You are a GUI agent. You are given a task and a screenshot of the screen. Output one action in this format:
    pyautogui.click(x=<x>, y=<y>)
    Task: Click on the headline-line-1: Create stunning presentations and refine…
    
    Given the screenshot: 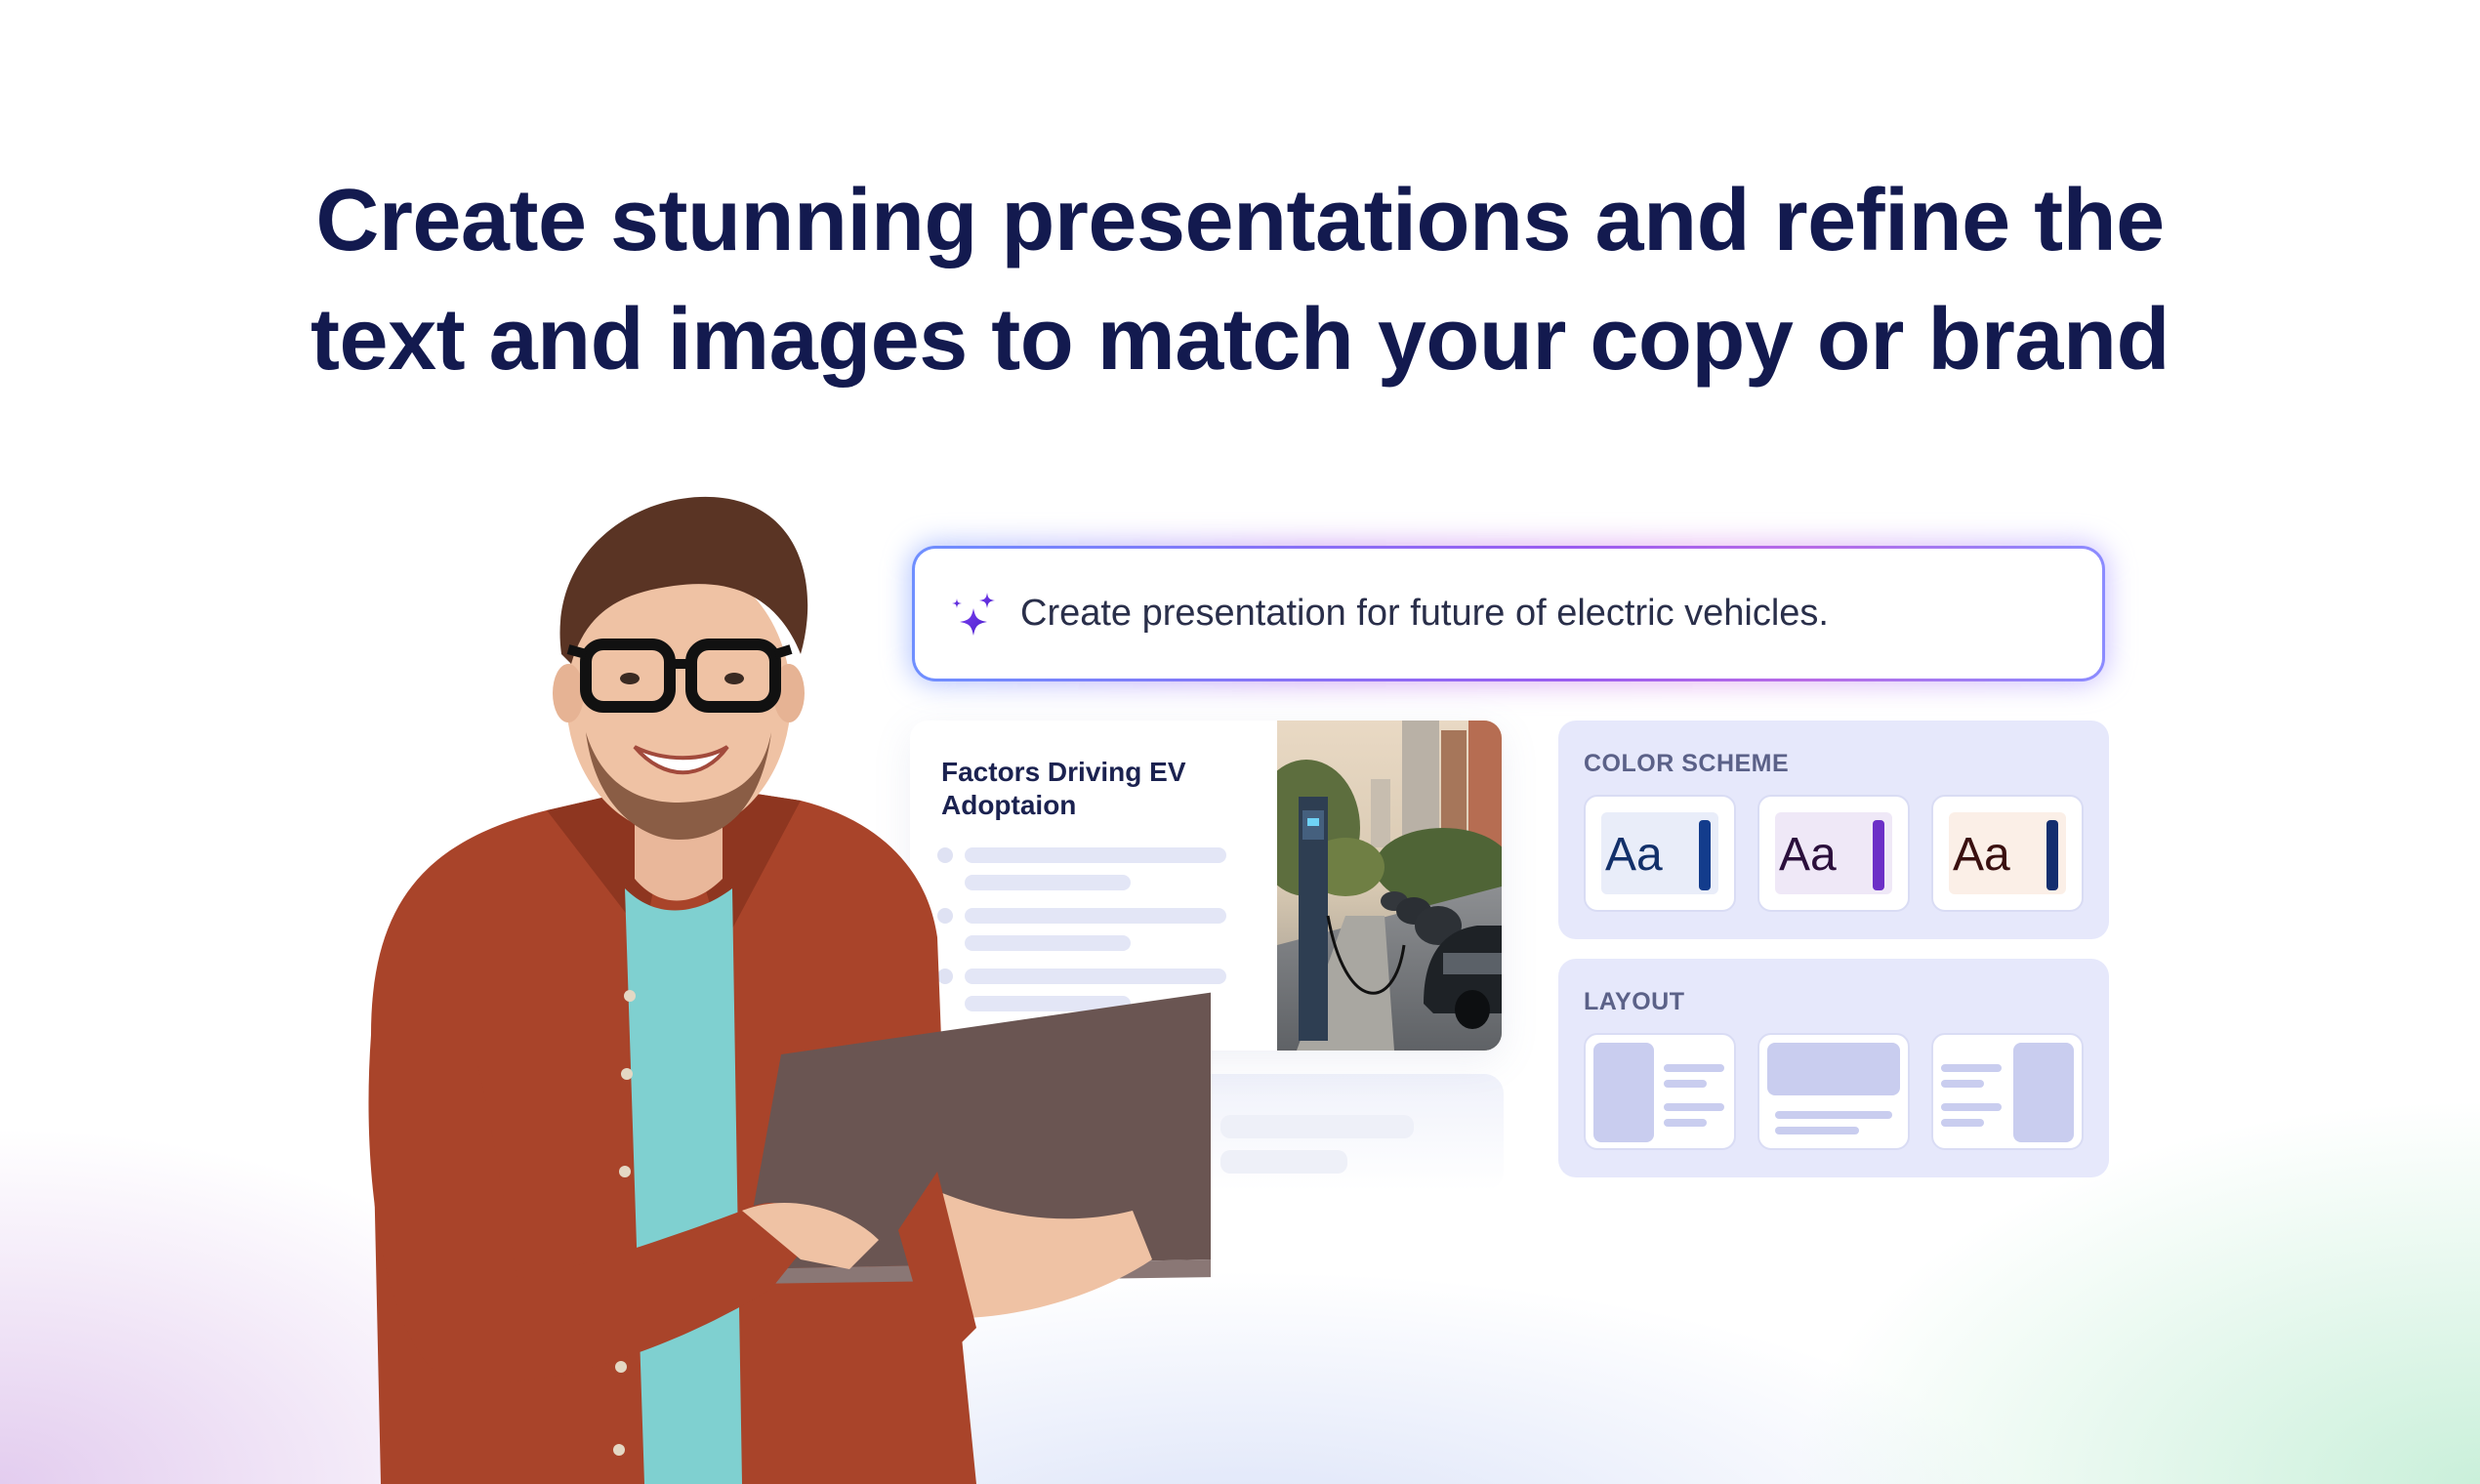 What is the action you would take?
    pyautogui.click(x=1240, y=221)
    